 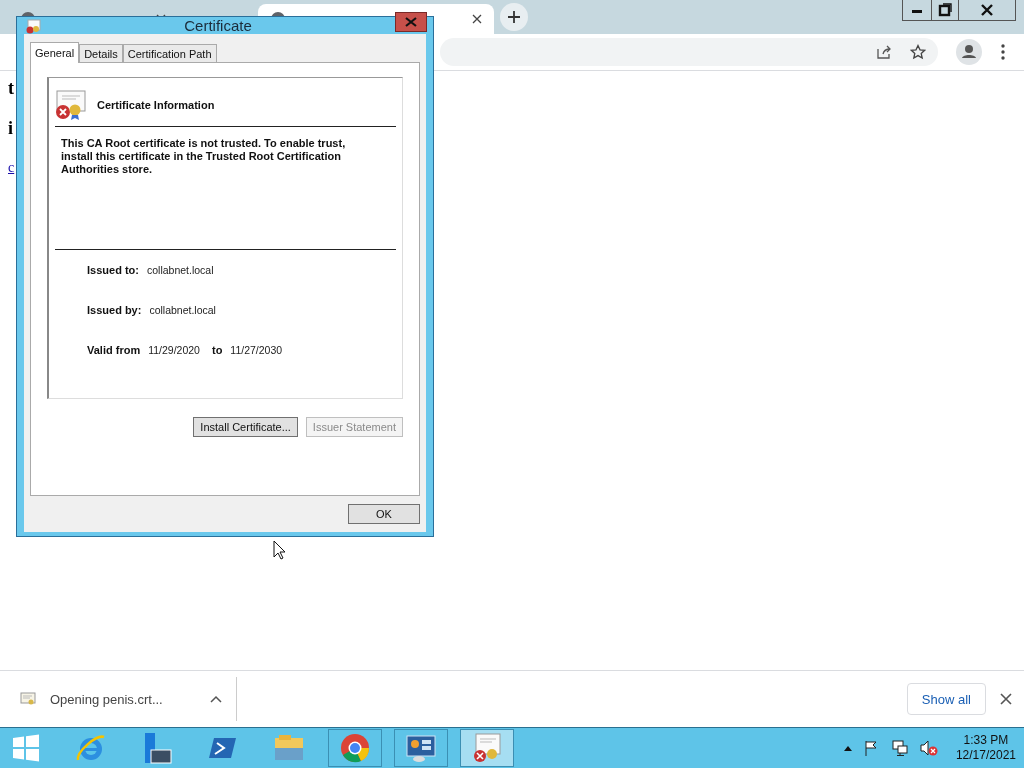 I want to click on field-label: Valid from, so click(x=114, y=350).